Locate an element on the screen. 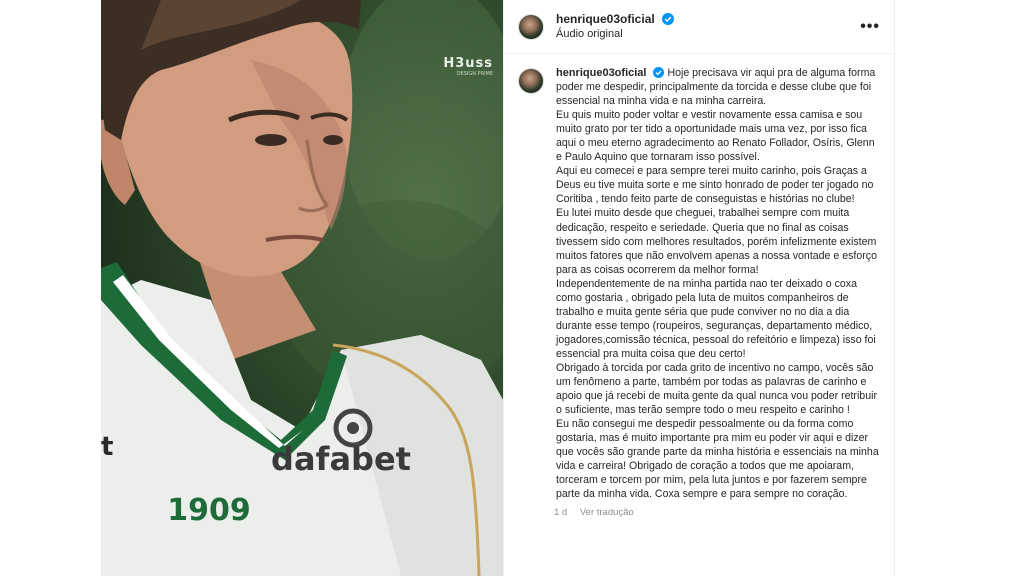 Image resolution: width=1024 pixels, height=576 pixels. caption-avatar is located at coordinates (531, 81).